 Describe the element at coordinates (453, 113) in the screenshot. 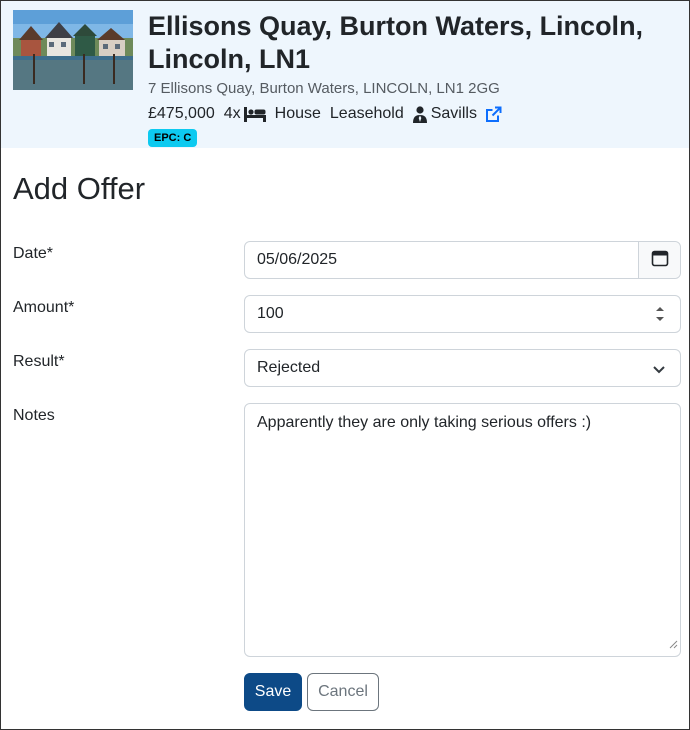

I see `agent-name: Savills` at that location.